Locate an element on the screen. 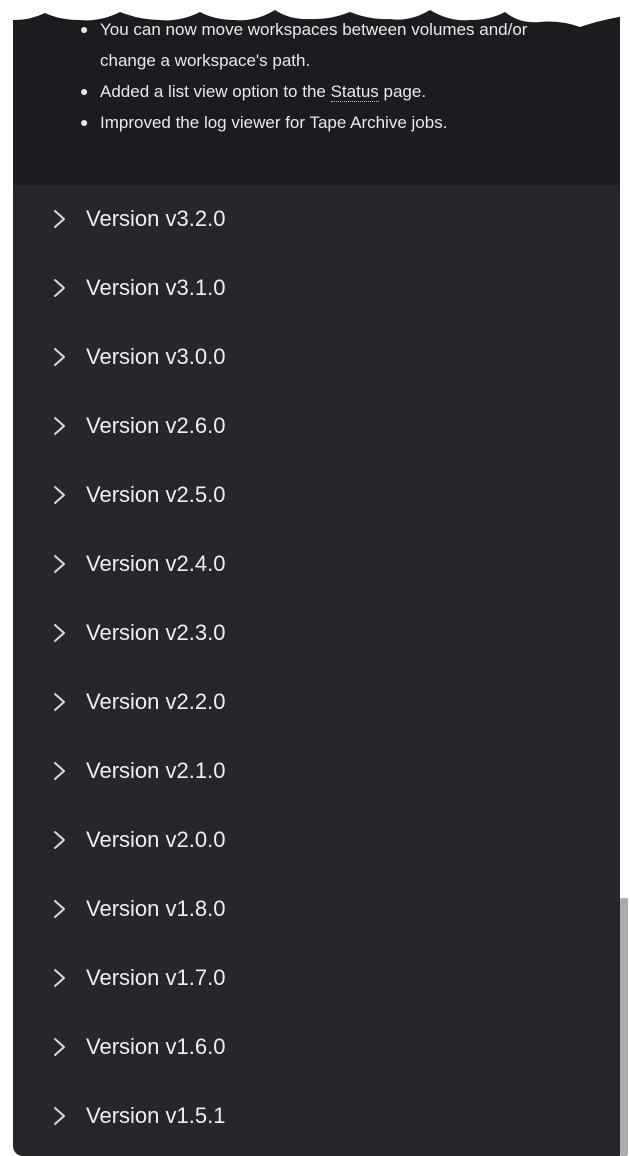 The image size is (630, 1156). version-label: Version v2.5.0 is located at coordinates (156, 494).